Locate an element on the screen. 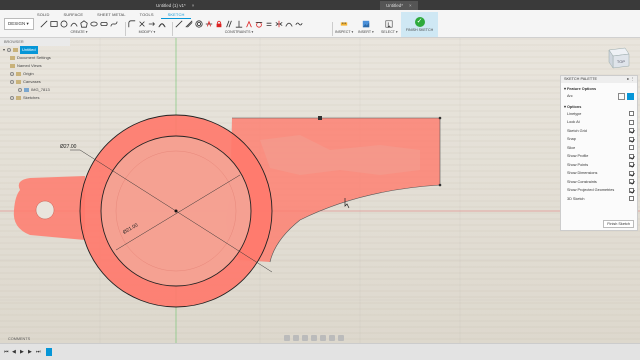 The height and width of the screenshot is (360, 640). finish-sketch-palette-button: Finish Sketch is located at coordinates (618, 224).